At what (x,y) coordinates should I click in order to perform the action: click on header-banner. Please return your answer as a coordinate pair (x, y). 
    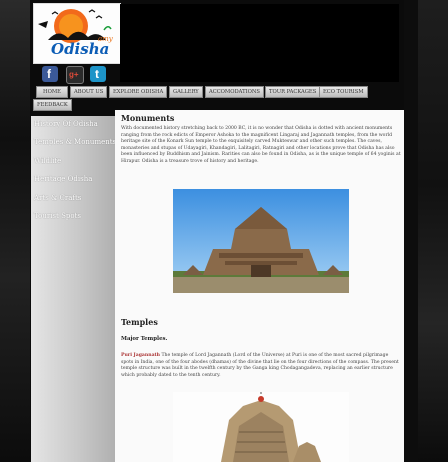
    Looking at the image, I should click on (259, 43).